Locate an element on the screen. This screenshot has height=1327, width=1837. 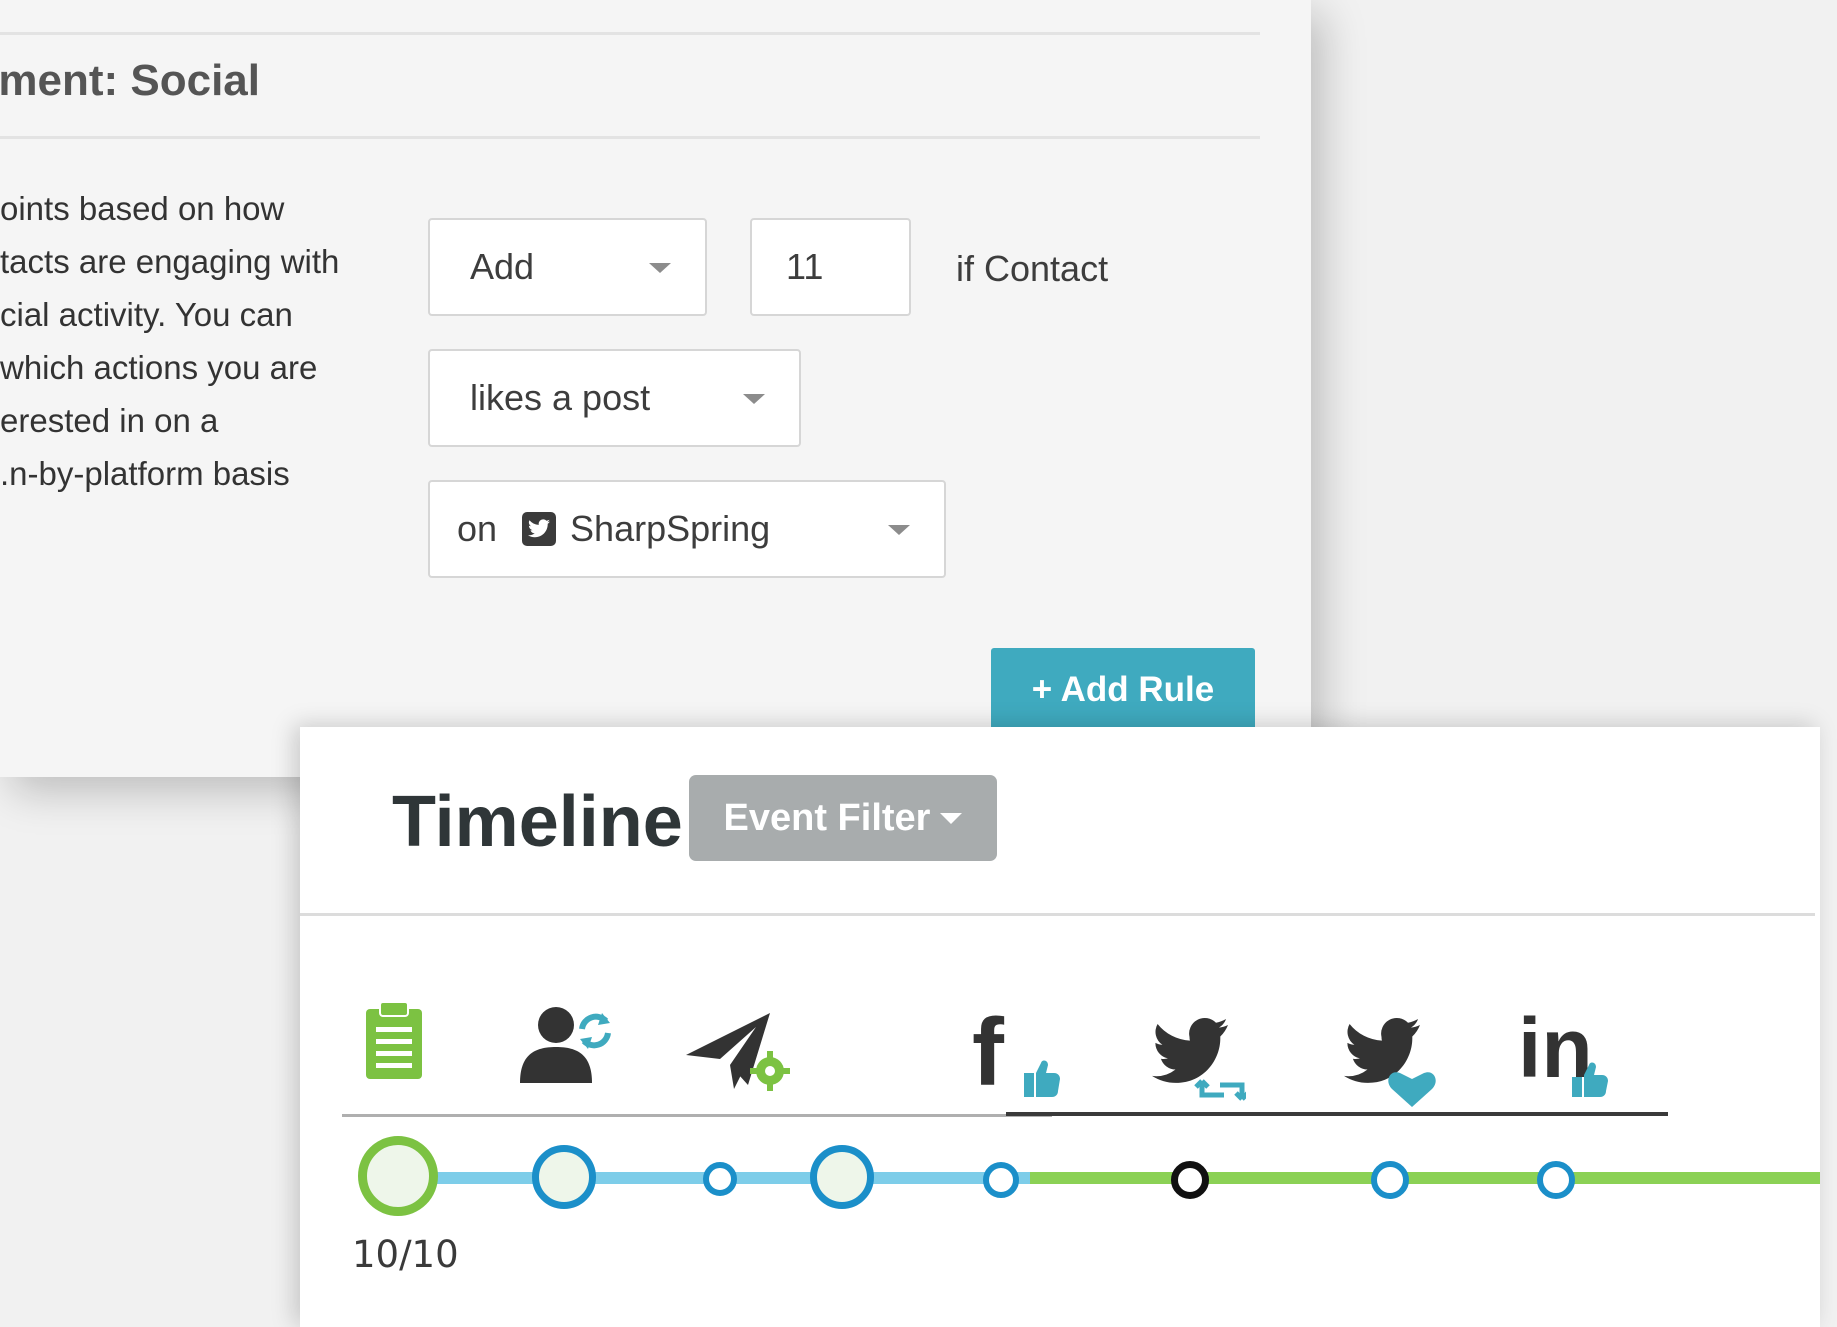
event-filter-button: Event Filter is located at coordinates (843, 818).